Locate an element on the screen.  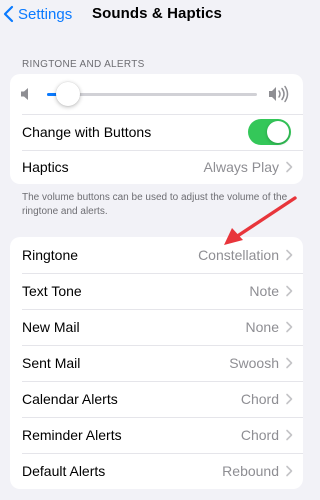
sound-row-label: New Mail is located at coordinates (51, 327).